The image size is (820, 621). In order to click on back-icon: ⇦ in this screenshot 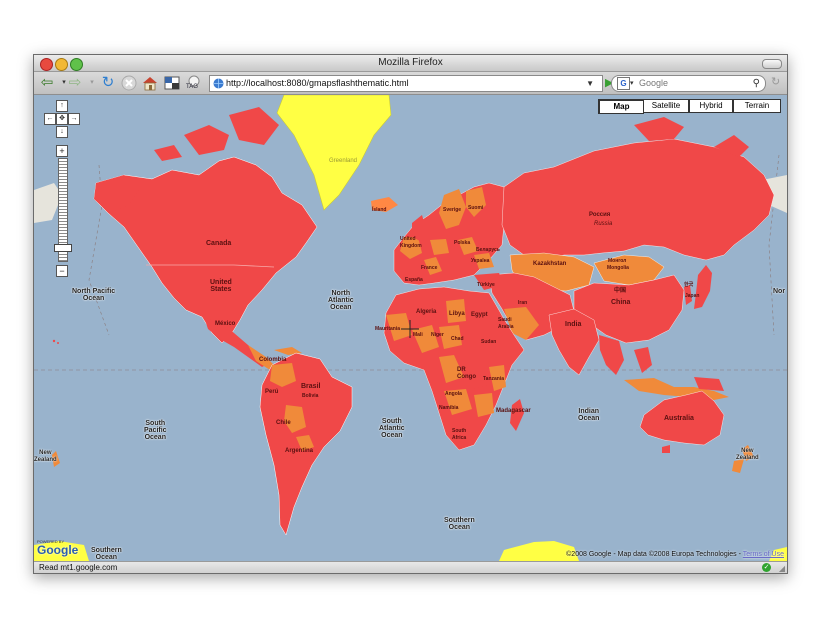, I will do `click(47, 83)`.